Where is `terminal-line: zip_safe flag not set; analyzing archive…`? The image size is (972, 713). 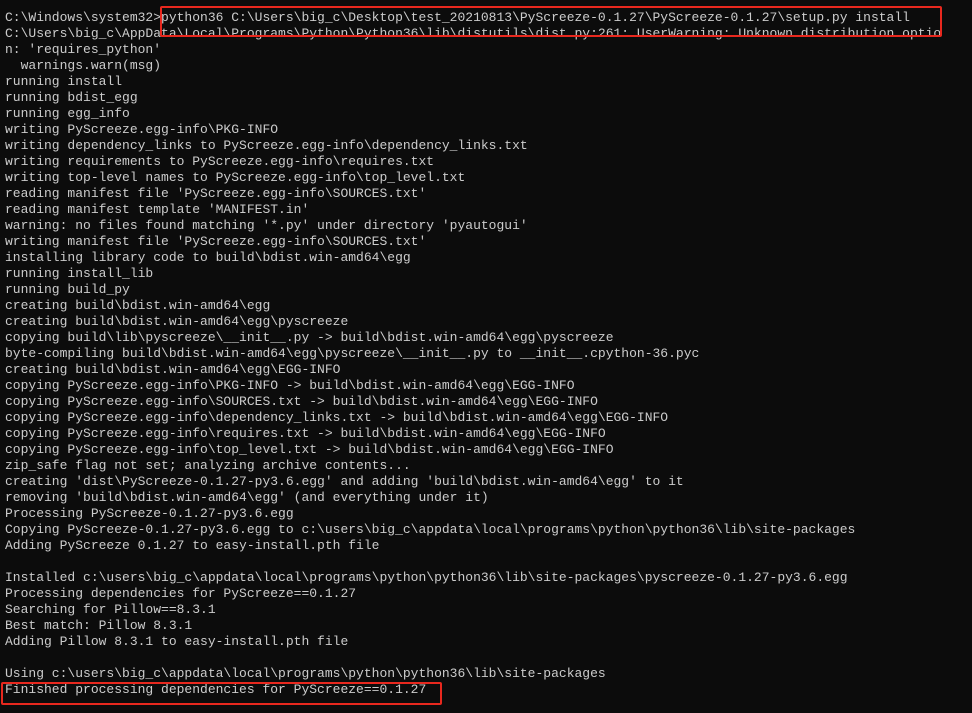 terminal-line: zip_safe flag not set; analyzing archive… is located at coordinates (208, 465).